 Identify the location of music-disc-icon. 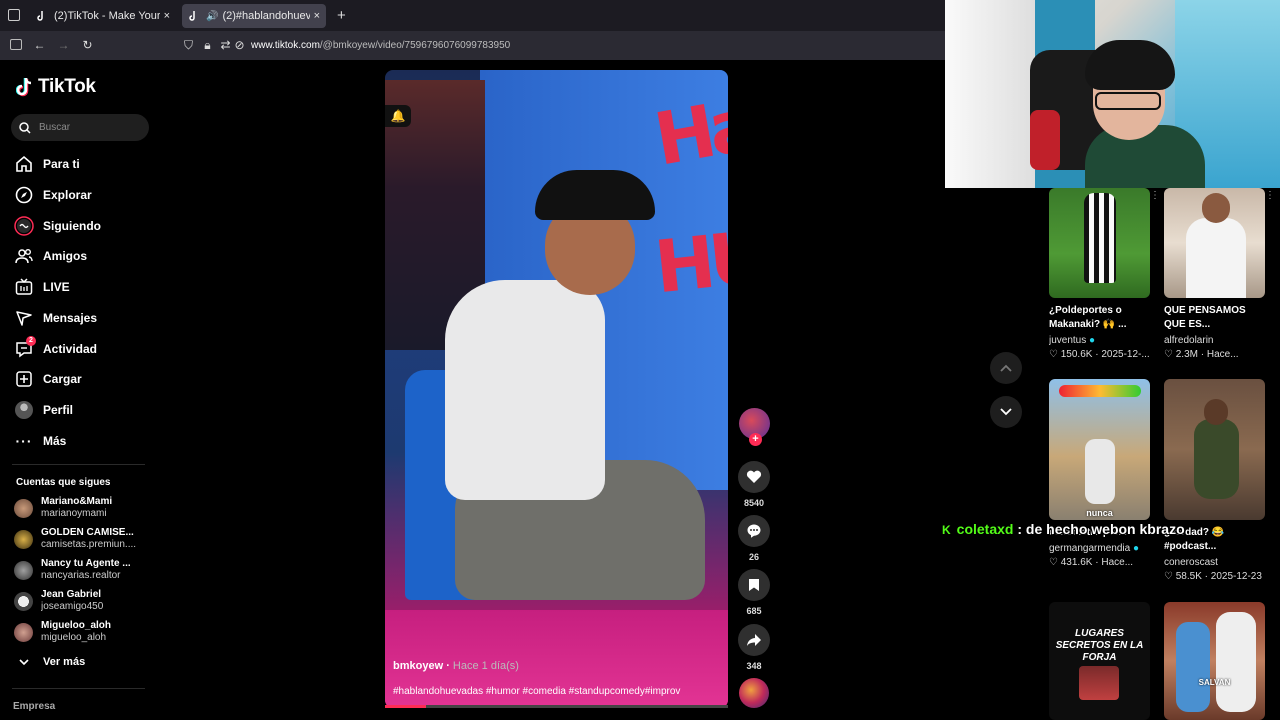
(754, 693).